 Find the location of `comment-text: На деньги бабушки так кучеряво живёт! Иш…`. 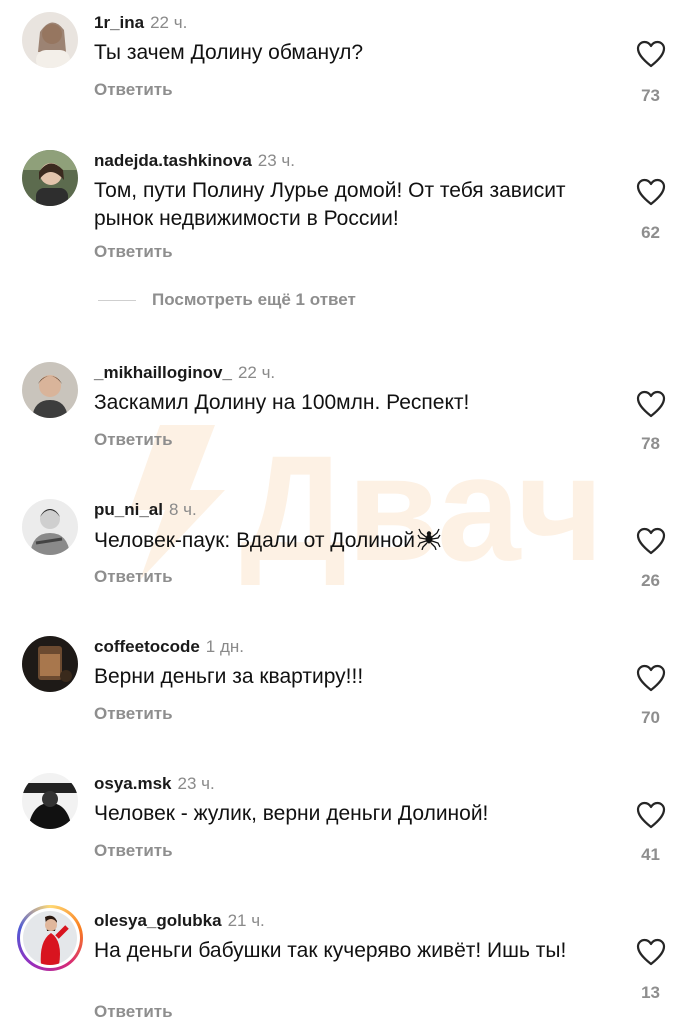

comment-text: На деньги бабушки так кучеряво живёт! Иш… is located at coordinates (330, 950).